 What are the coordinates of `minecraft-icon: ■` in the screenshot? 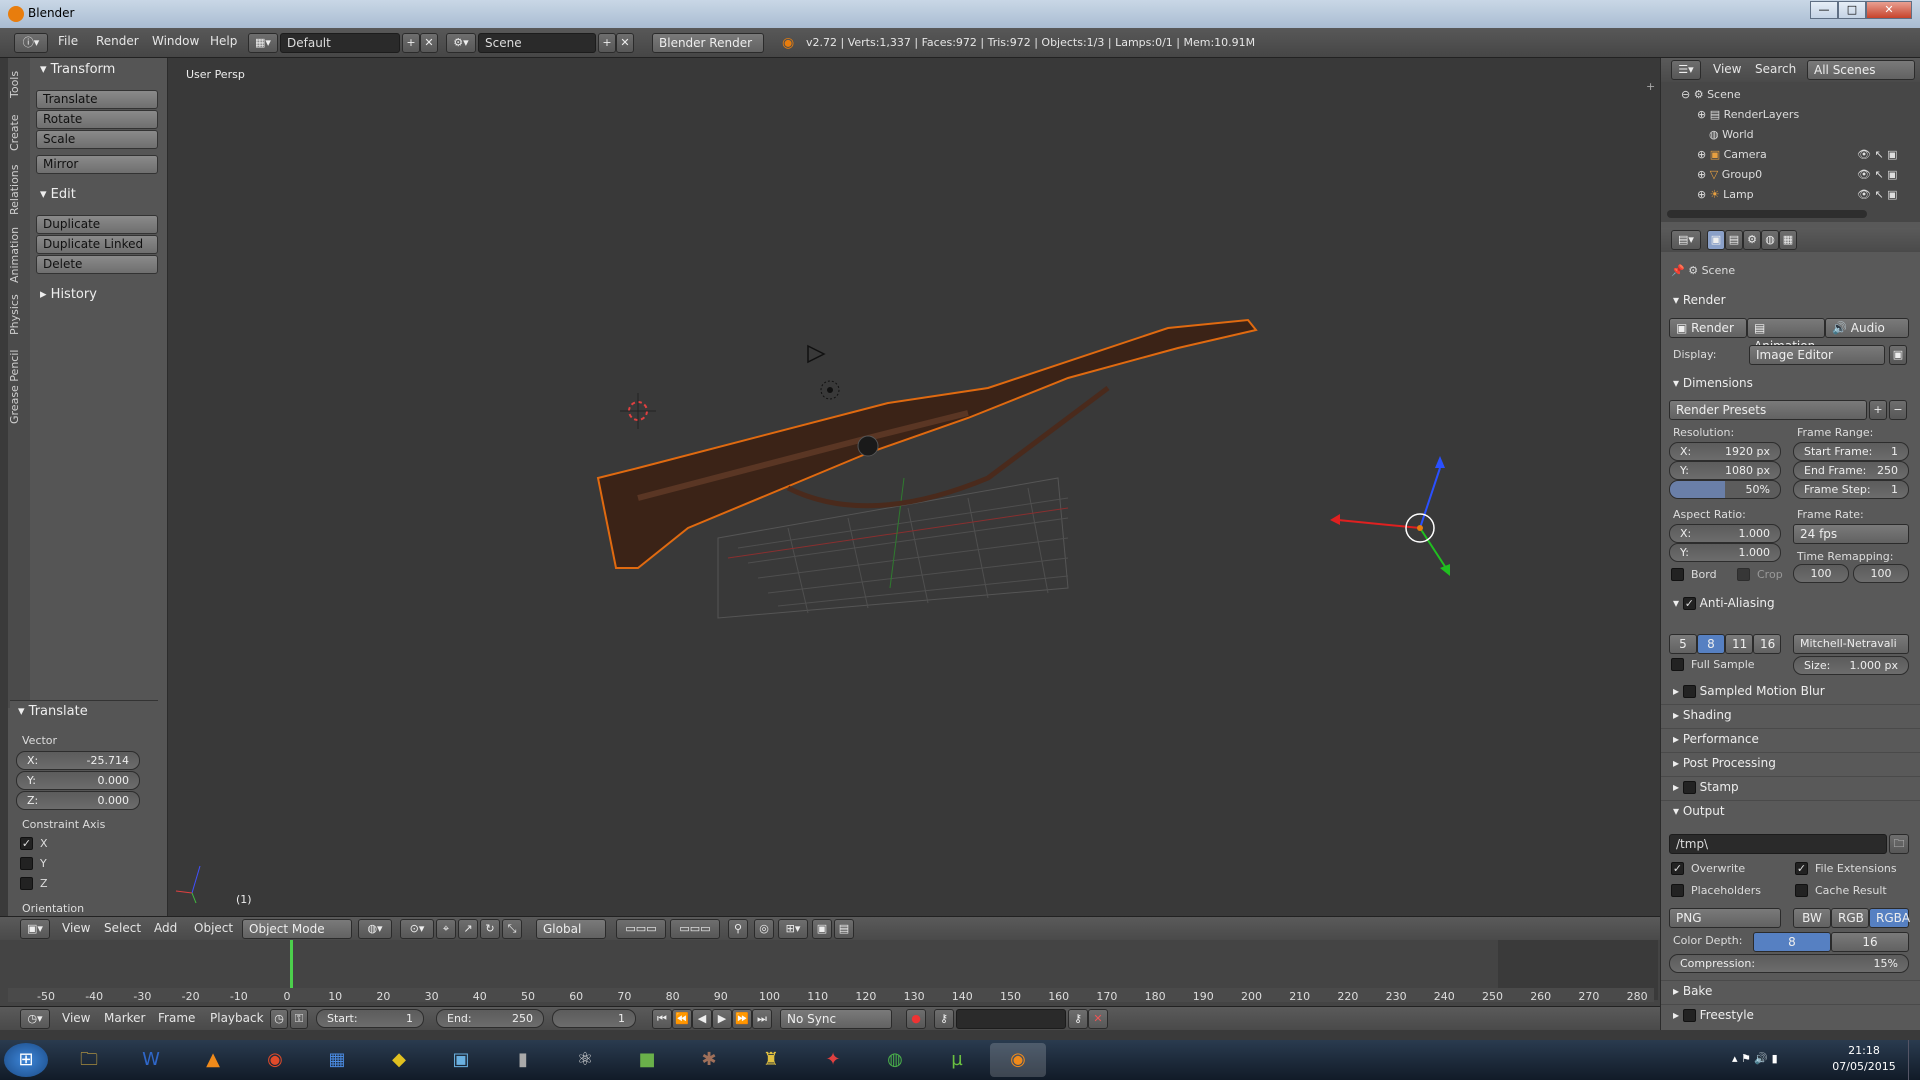 It's located at (647, 1060).